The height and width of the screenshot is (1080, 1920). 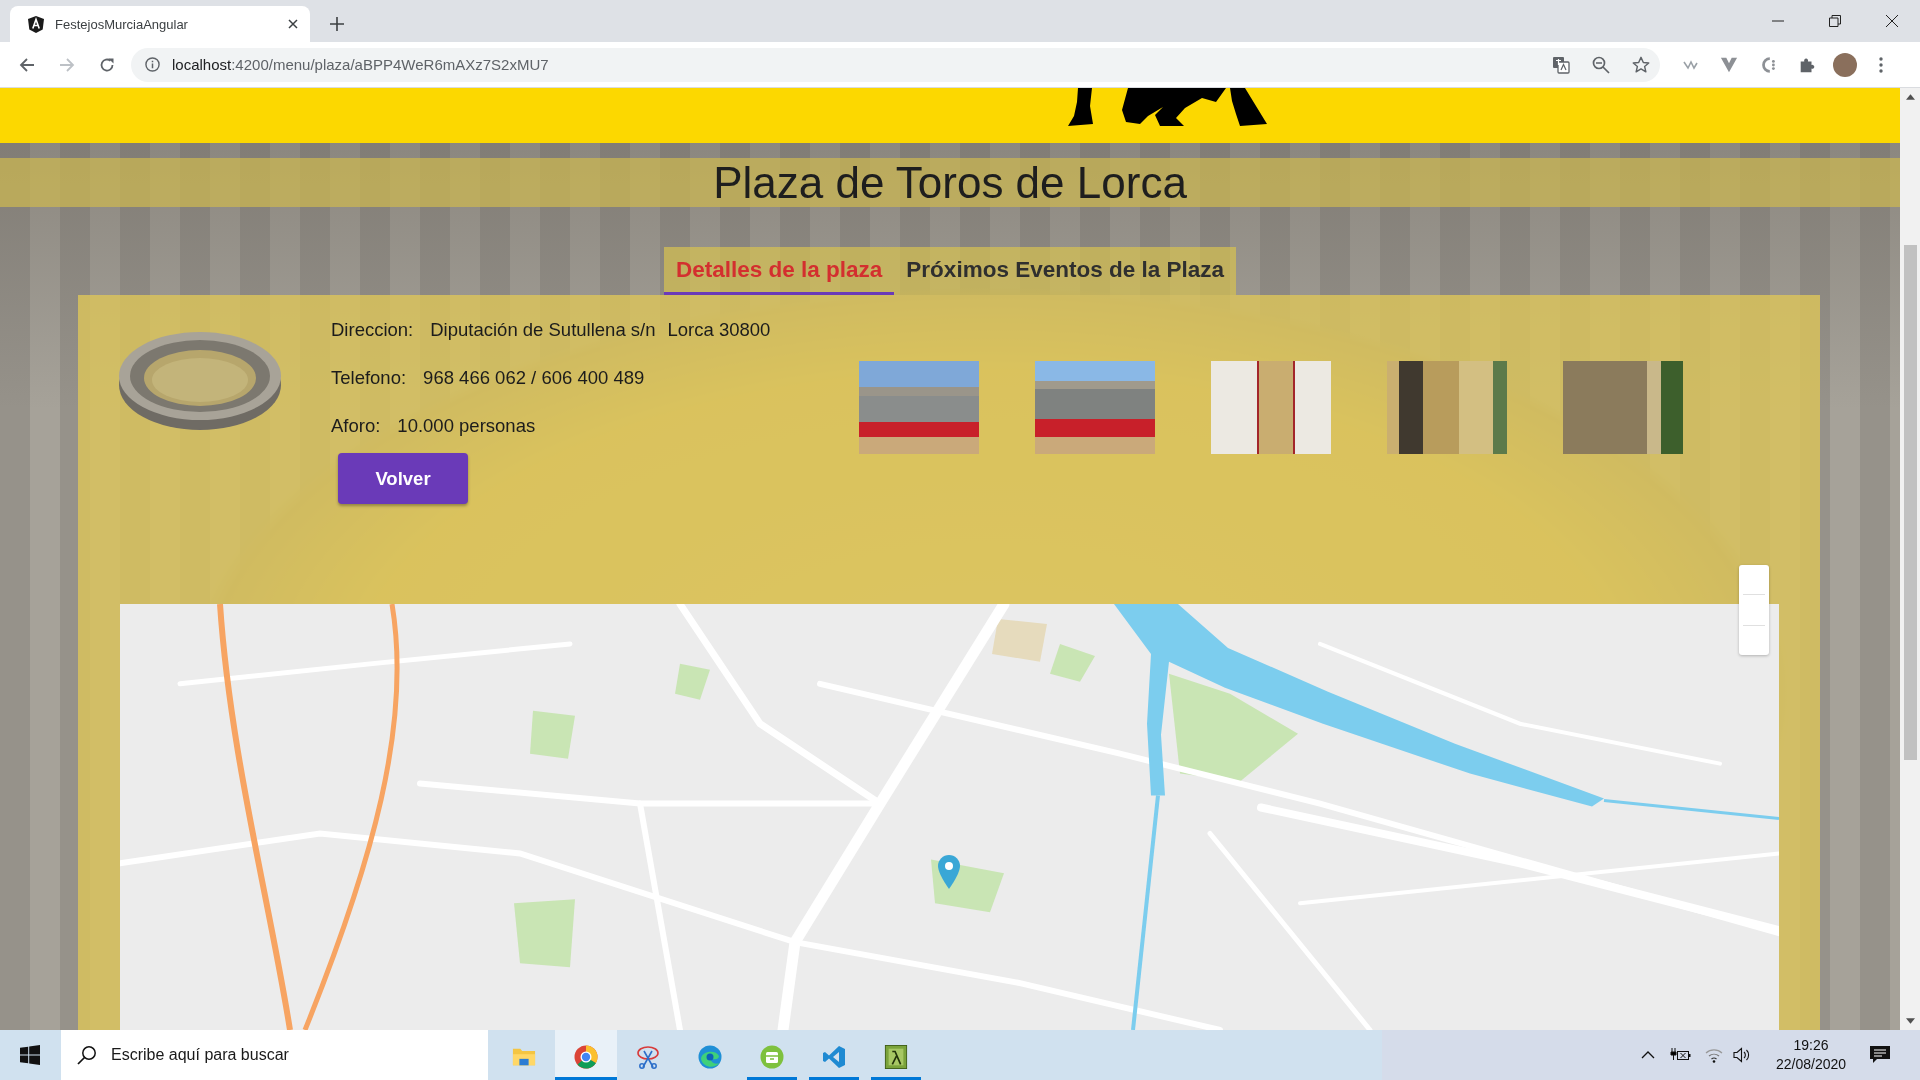 I want to click on field-label: Telefono:, so click(x=369, y=378).